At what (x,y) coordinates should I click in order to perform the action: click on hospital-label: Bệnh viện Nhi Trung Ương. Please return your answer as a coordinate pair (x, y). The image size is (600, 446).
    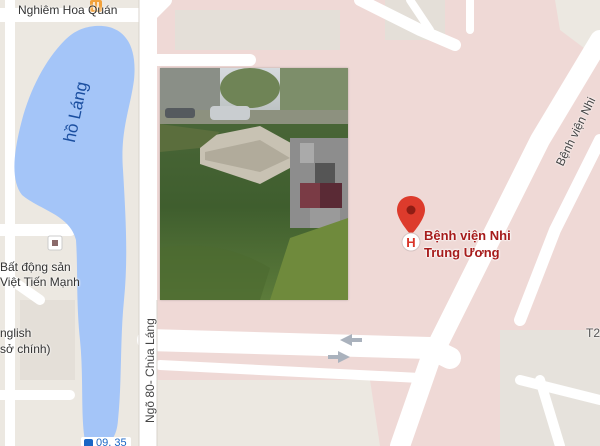
    Looking at the image, I should click on (467, 244).